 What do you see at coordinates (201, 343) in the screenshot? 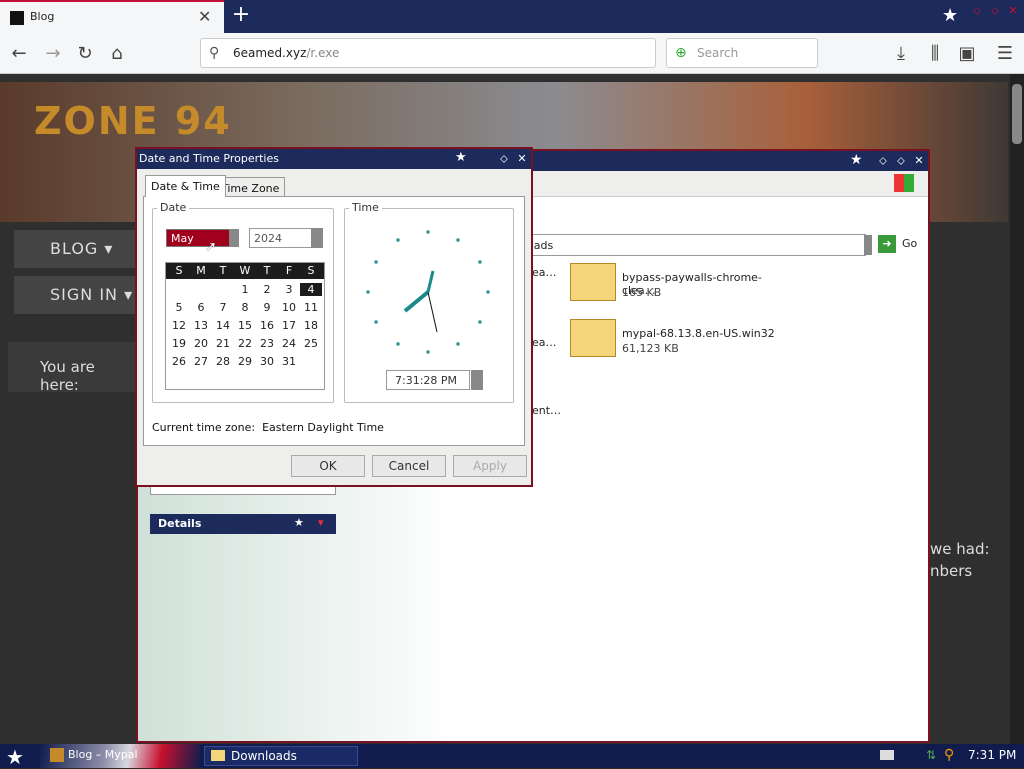
I see `calendar-day: 20` at bounding box center [201, 343].